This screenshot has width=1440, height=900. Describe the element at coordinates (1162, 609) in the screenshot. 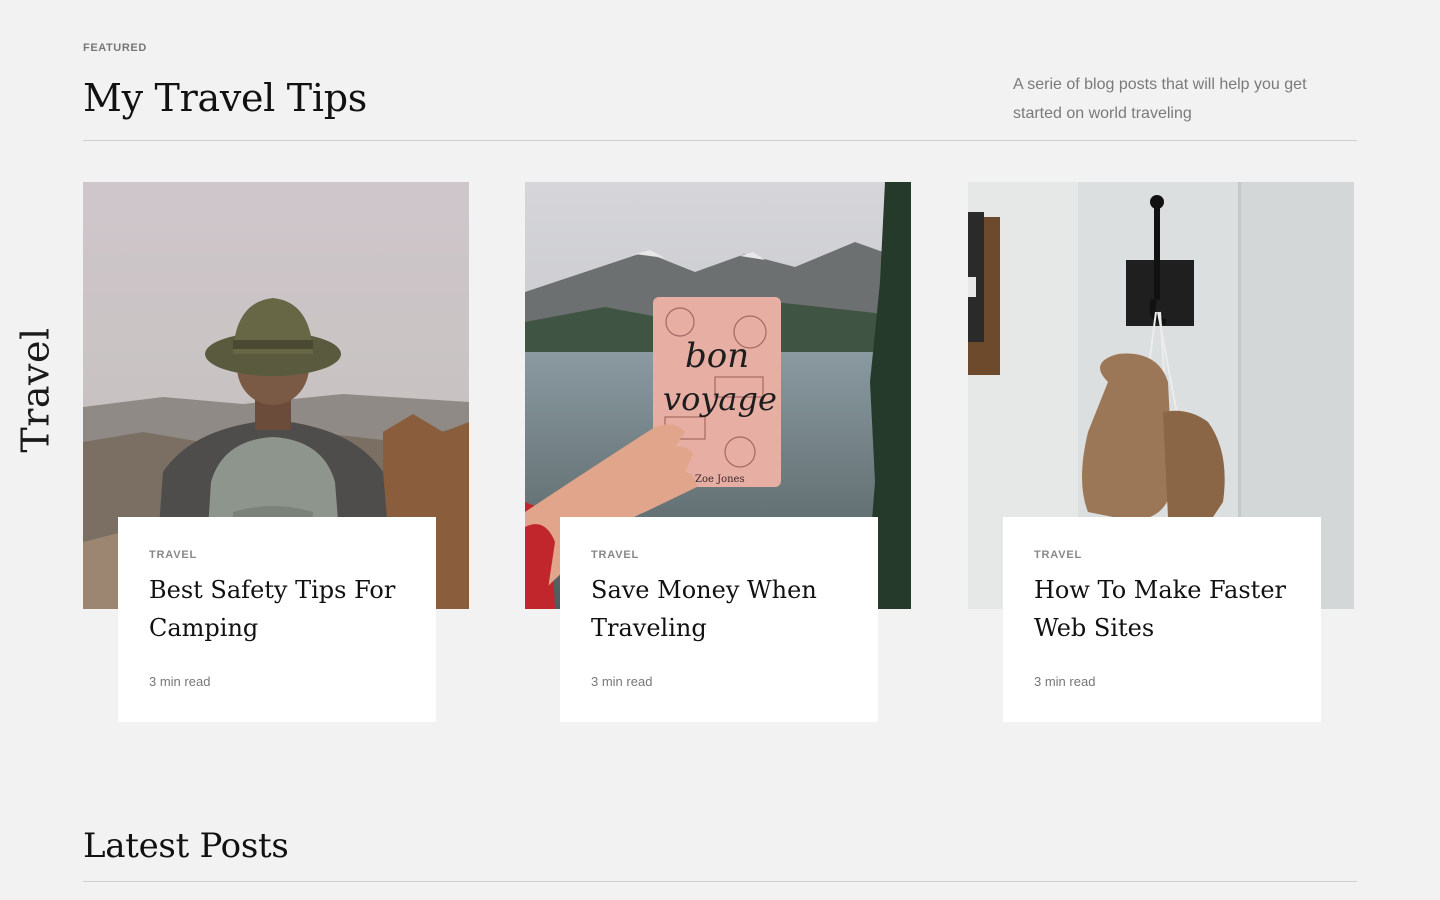

I see `post-title: How To Make Faster Web Sites` at that location.